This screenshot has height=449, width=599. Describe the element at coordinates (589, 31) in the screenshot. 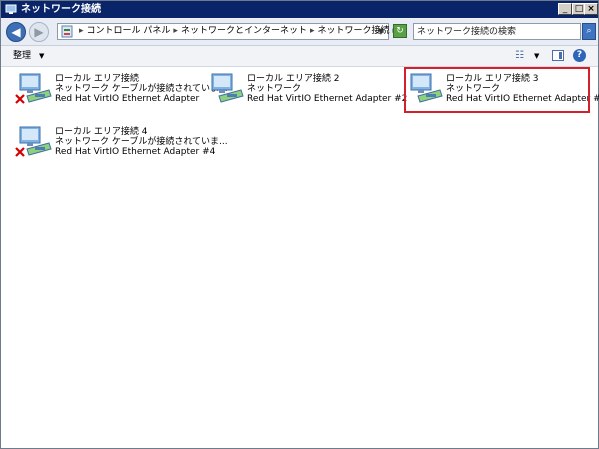

I see `search-icon: ⌕` at that location.